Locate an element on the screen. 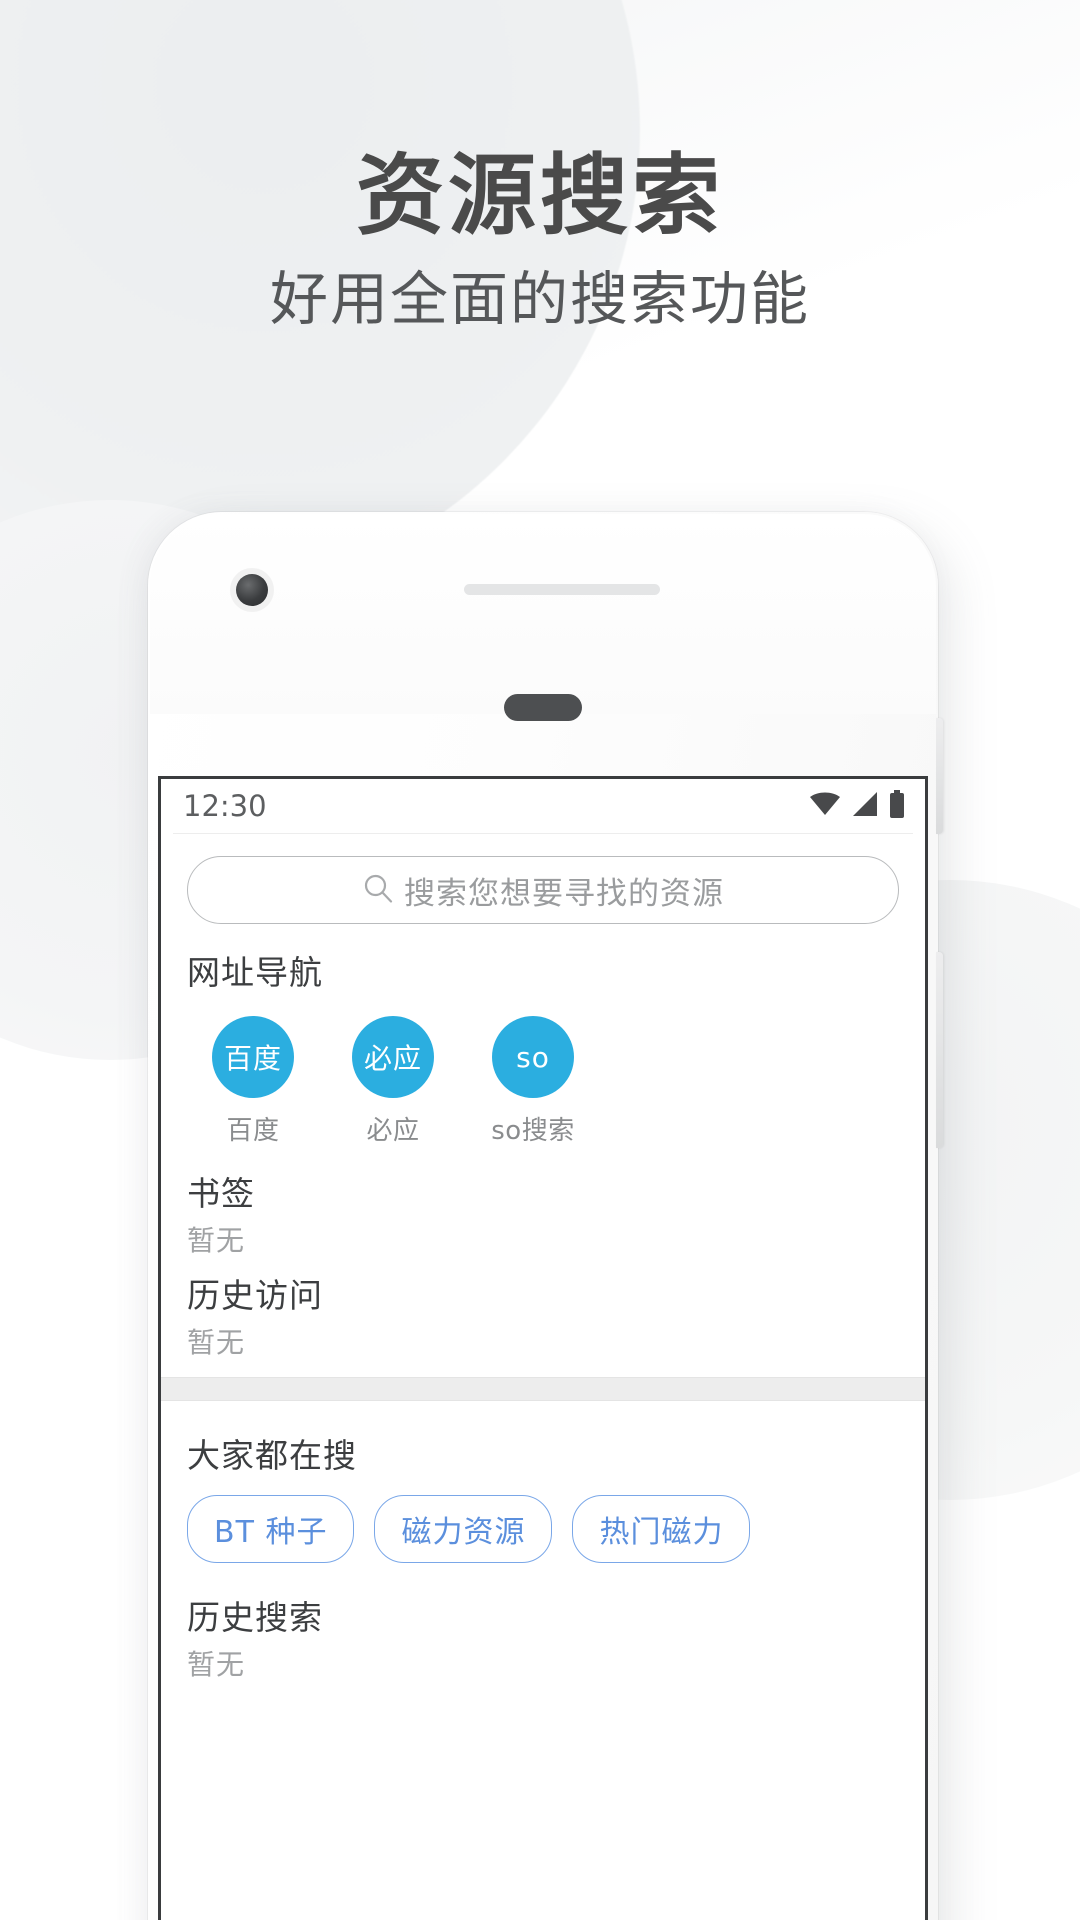 The width and height of the screenshot is (1080, 1920). nav-grid: 百度 百度 必应 必应 so so搜索 is located at coordinates (543, 1077).